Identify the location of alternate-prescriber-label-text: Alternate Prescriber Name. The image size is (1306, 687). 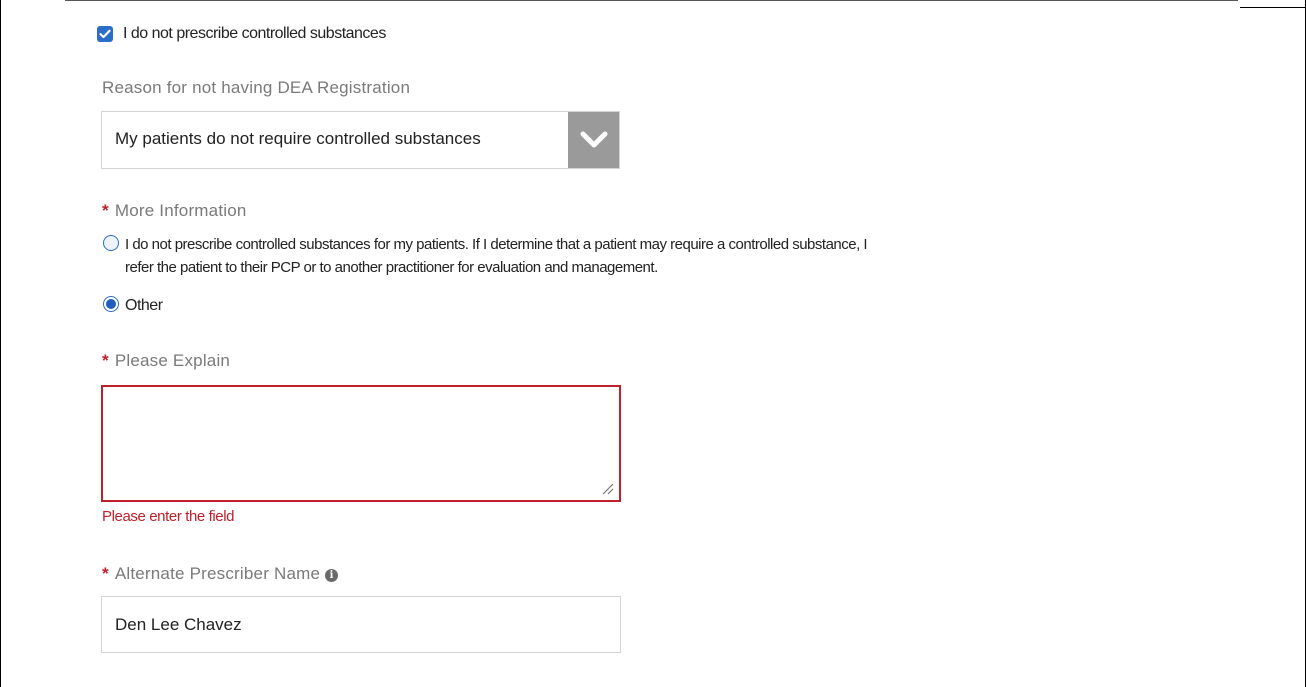
(217, 573).